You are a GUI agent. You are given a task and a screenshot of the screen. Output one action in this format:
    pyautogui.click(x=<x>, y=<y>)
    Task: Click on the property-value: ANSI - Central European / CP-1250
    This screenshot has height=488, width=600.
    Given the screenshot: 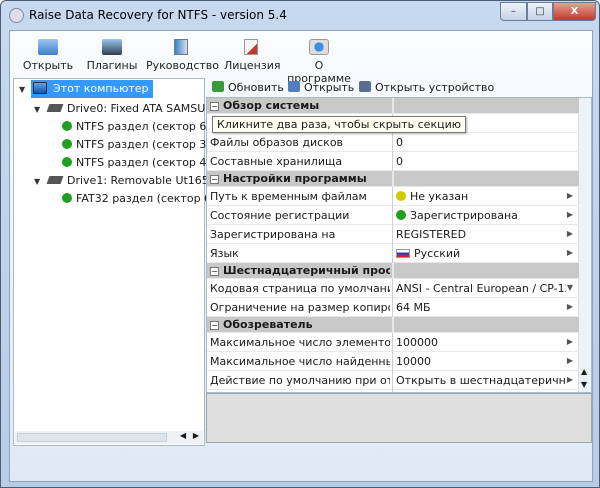 What is the action you would take?
    pyautogui.click(x=481, y=288)
    